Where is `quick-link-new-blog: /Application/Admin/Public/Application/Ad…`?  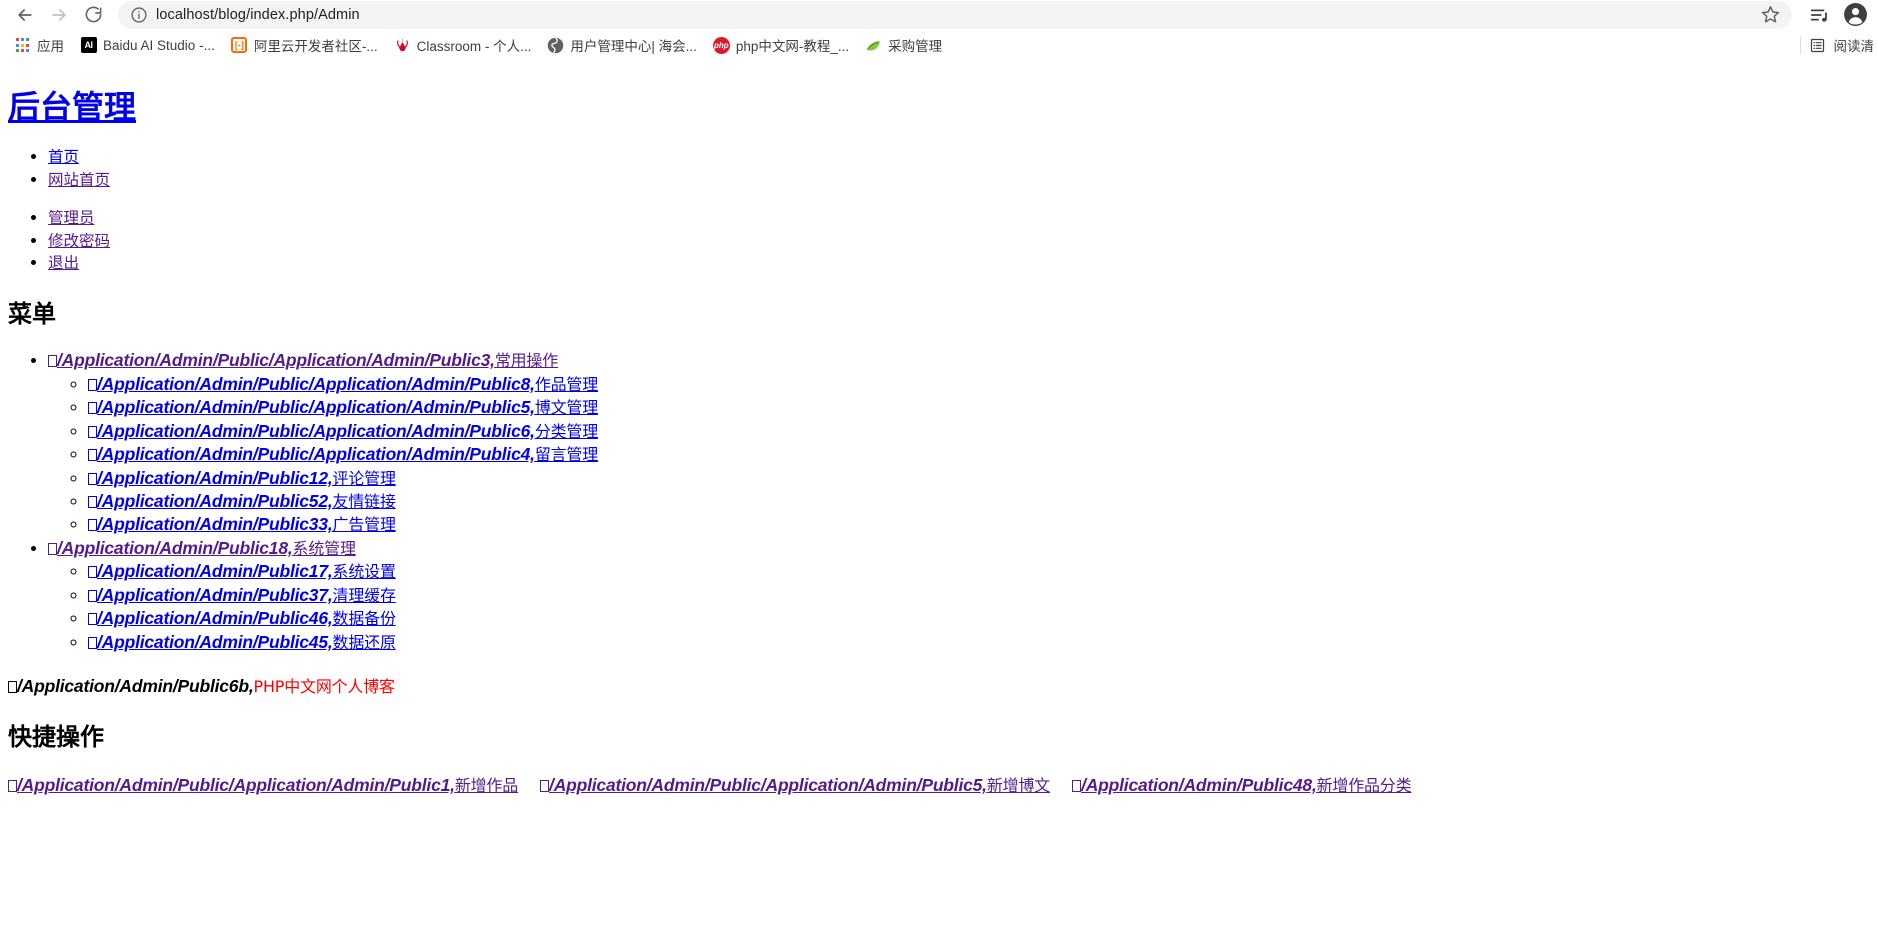 quick-link-new-blog: /Application/Admin/Public/Application/Ad… is located at coordinates (795, 784).